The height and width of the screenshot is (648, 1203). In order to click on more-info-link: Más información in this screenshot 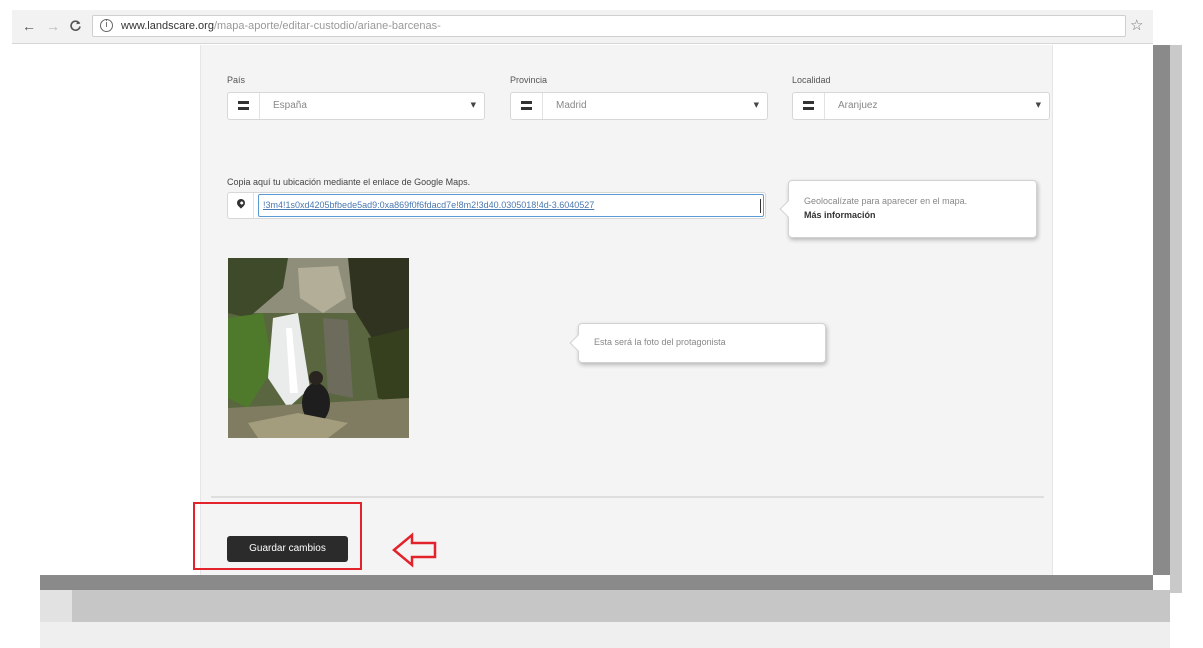, I will do `click(840, 215)`.